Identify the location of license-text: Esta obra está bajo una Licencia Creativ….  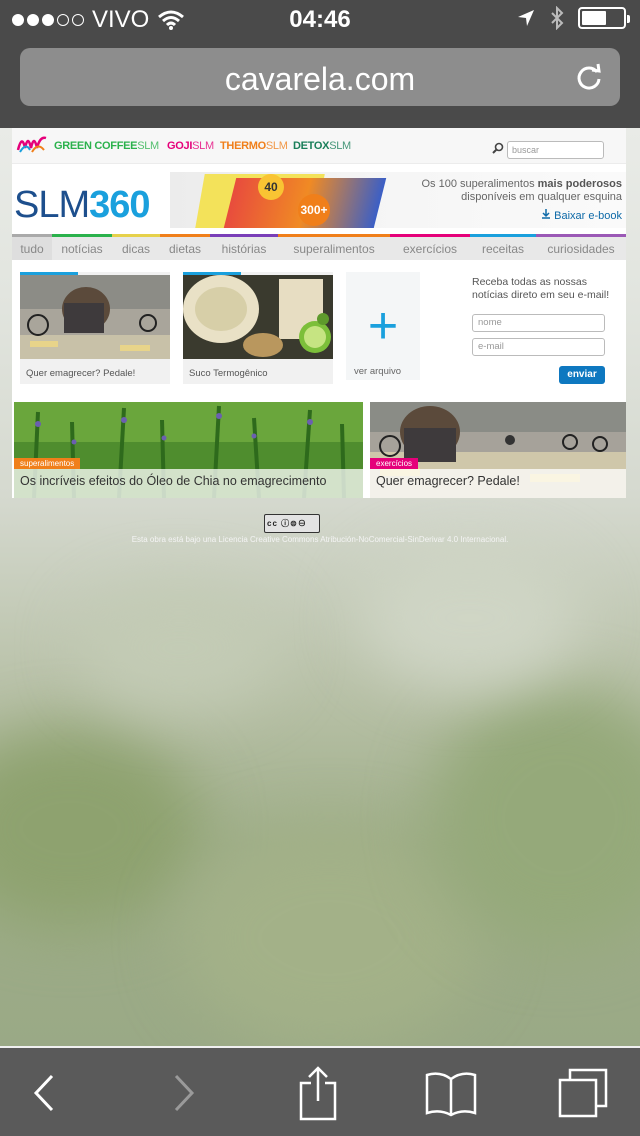
(320, 539).